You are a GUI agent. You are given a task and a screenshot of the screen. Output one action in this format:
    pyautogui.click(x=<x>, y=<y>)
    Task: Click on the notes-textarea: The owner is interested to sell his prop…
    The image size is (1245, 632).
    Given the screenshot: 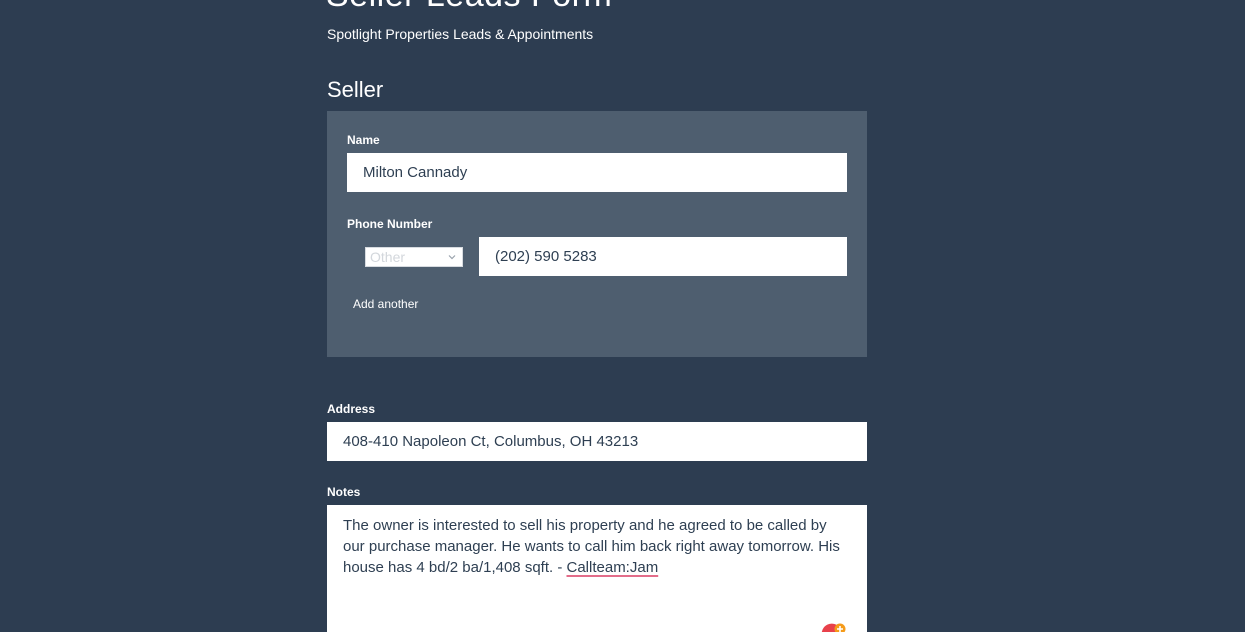 What is the action you would take?
    pyautogui.click(x=597, y=568)
    